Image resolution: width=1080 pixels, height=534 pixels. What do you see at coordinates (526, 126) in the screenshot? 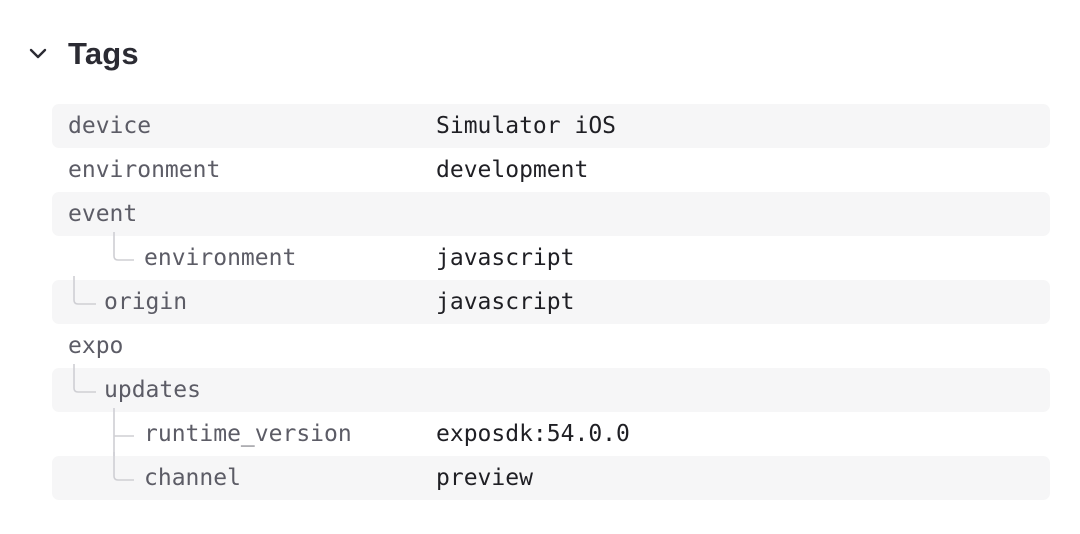
I see `tag-value: Simulator iOS` at bounding box center [526, 126].